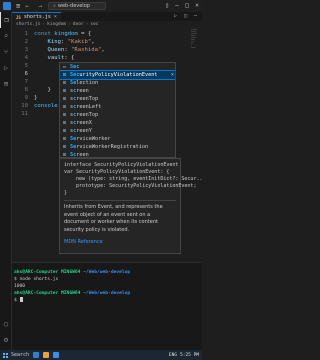 The image size is (320, 360). Describe the element at coordinates (107, 24) in the screenshot. I see `breadcrumb: shorts.js › kingdom › door › sec` at that location.